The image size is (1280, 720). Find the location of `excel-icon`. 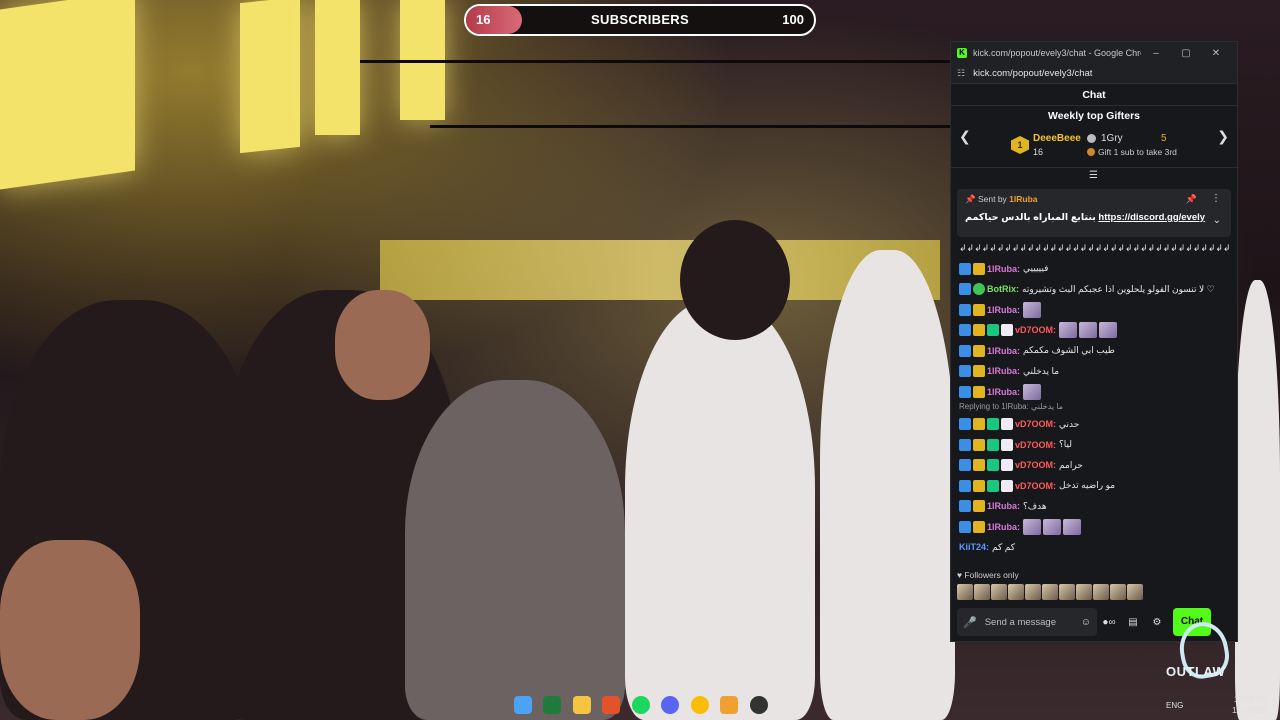

excel-icon is located at coordinates (552, 705).